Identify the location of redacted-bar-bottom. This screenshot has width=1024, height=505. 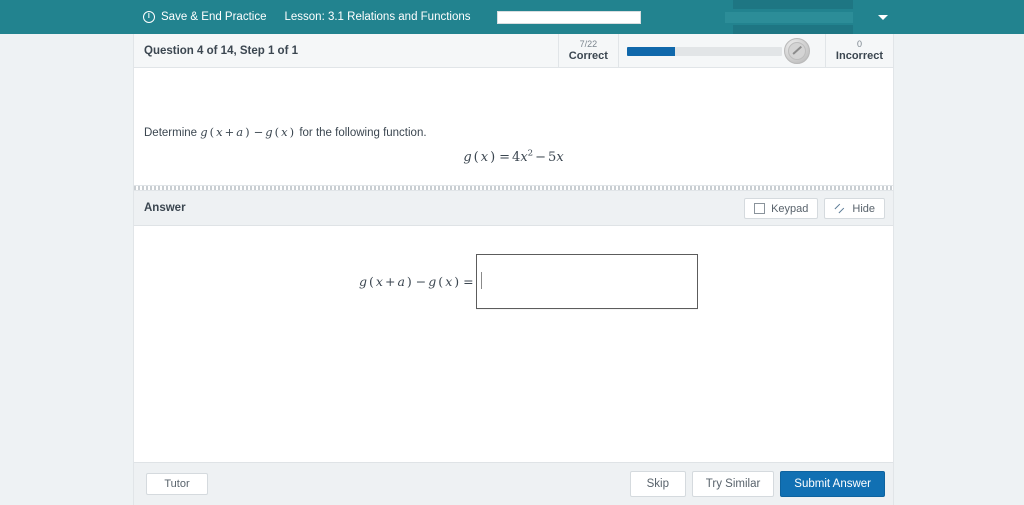
(793, 29).